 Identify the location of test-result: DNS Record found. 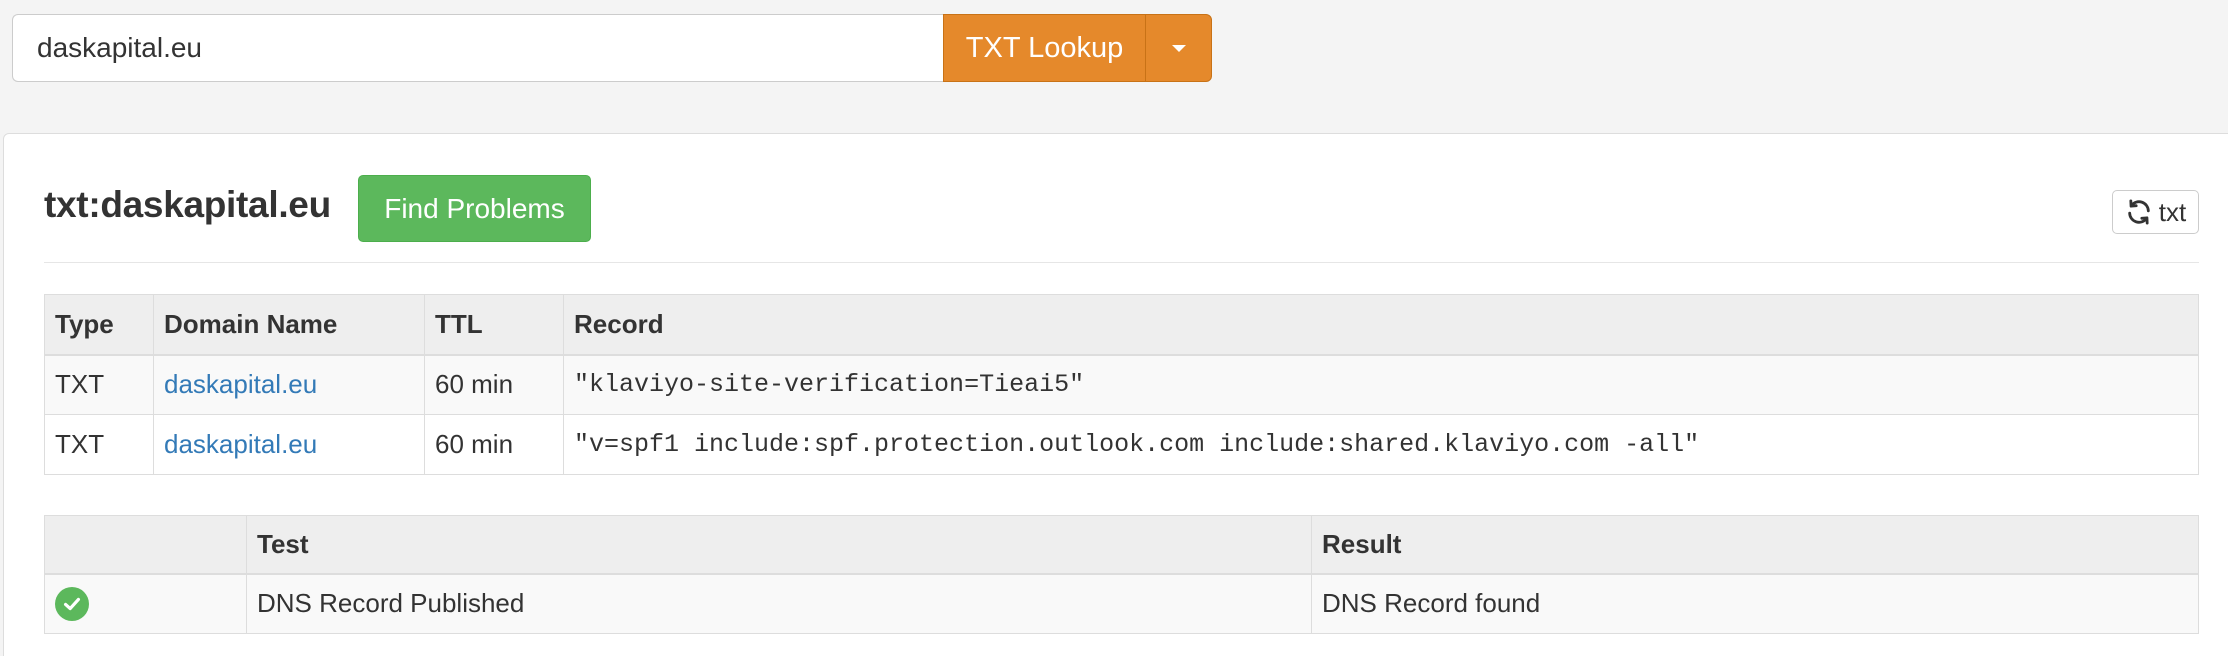
(1755, 603).